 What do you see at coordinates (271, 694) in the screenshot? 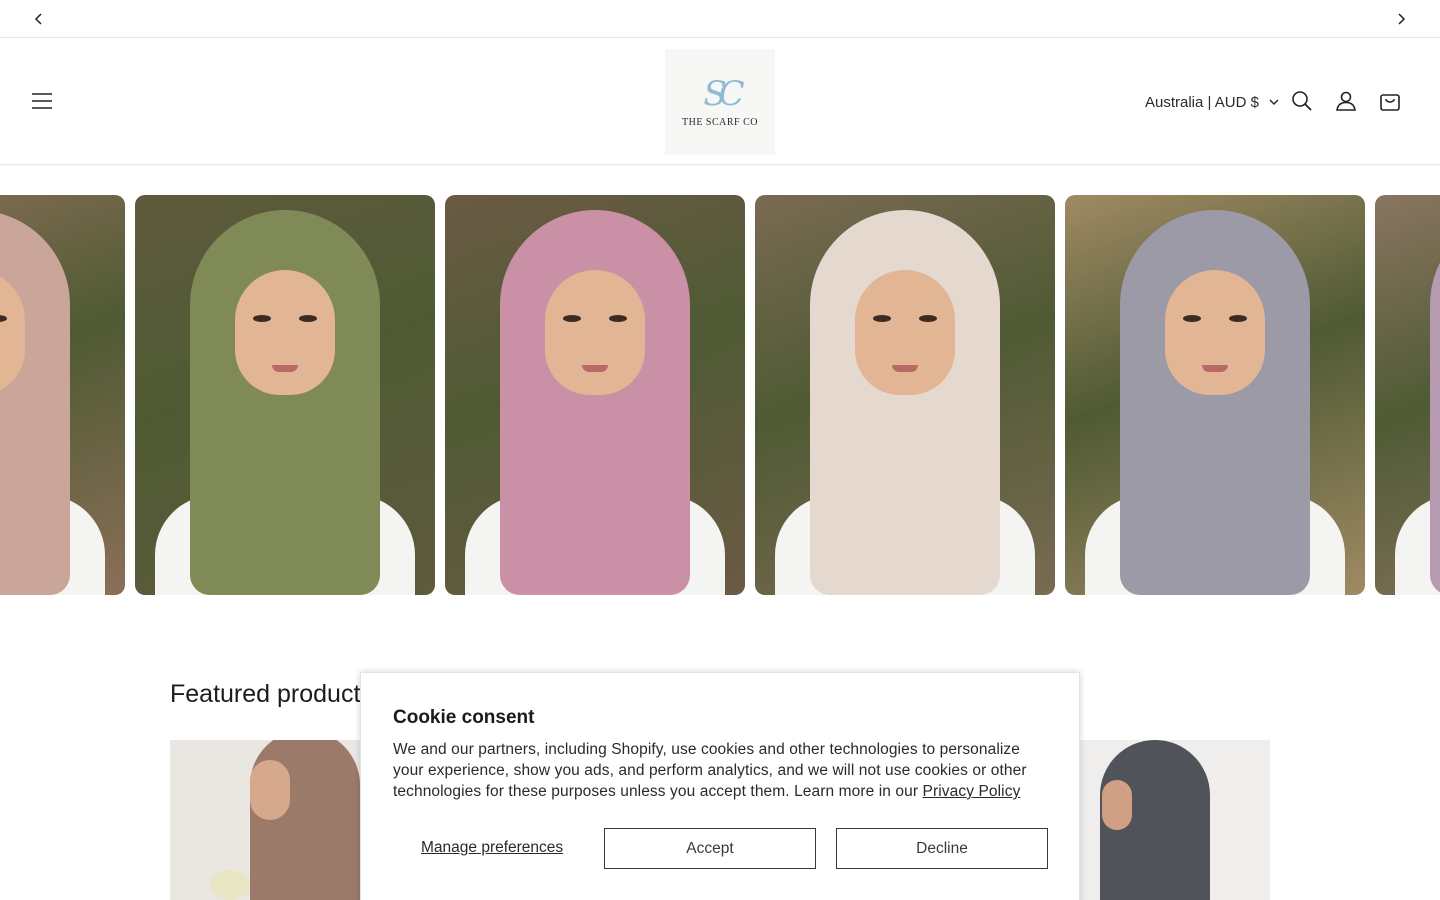
I see `featured-products-heading: Featured products` at bounding box center [271, 694].